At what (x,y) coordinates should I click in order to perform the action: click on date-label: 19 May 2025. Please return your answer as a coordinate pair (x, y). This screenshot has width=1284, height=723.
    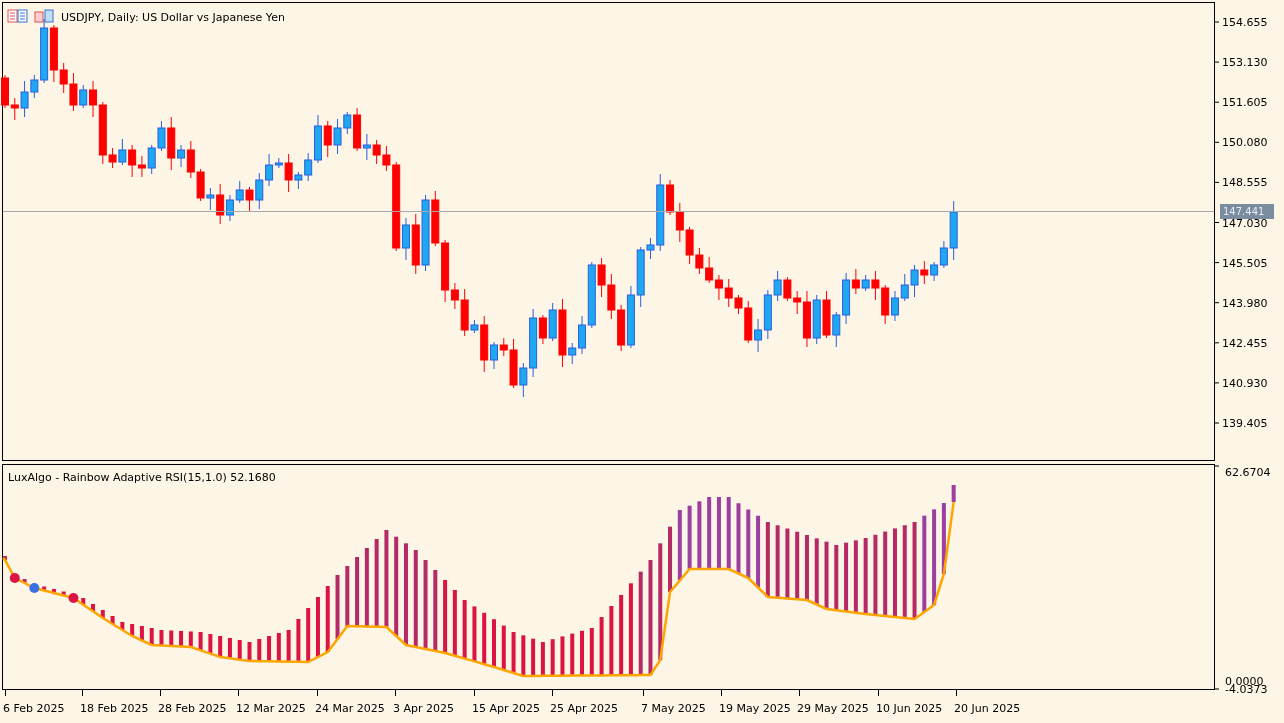
    Looking at the image, I should click on (755, 708).